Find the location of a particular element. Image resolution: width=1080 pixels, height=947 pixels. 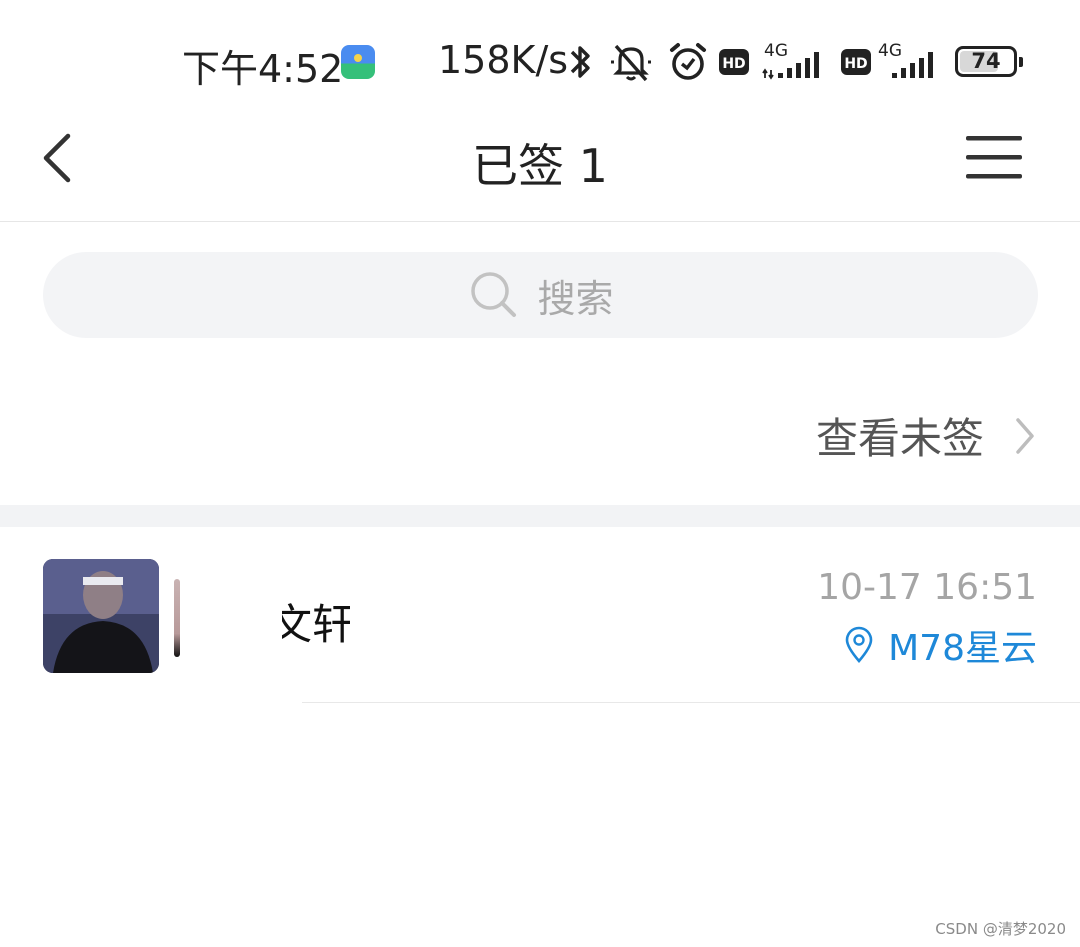

signal-icon-sim2: 4G is located at coordinates (905, 59).